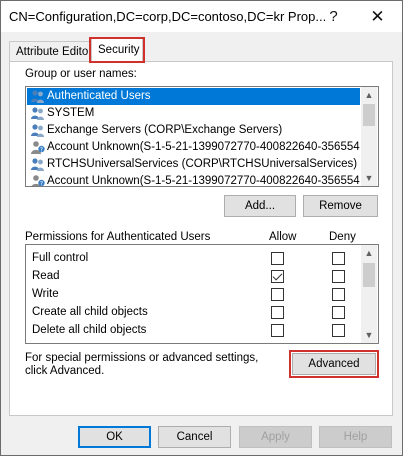 The width and height of the screenshot is (403, 456). I want to click on list-item: Authenticated Users, so click(193, 96).